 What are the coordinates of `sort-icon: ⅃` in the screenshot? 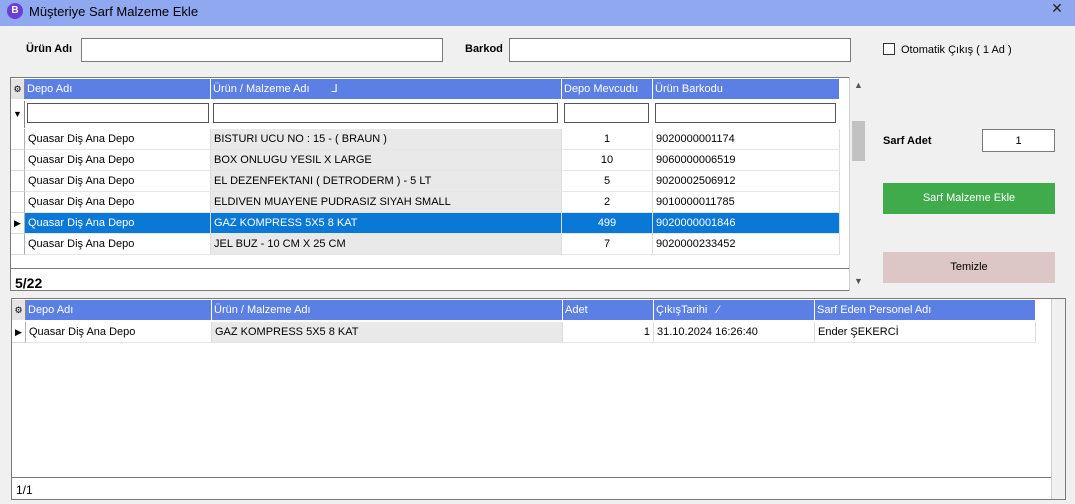 It's located at (334, 89).